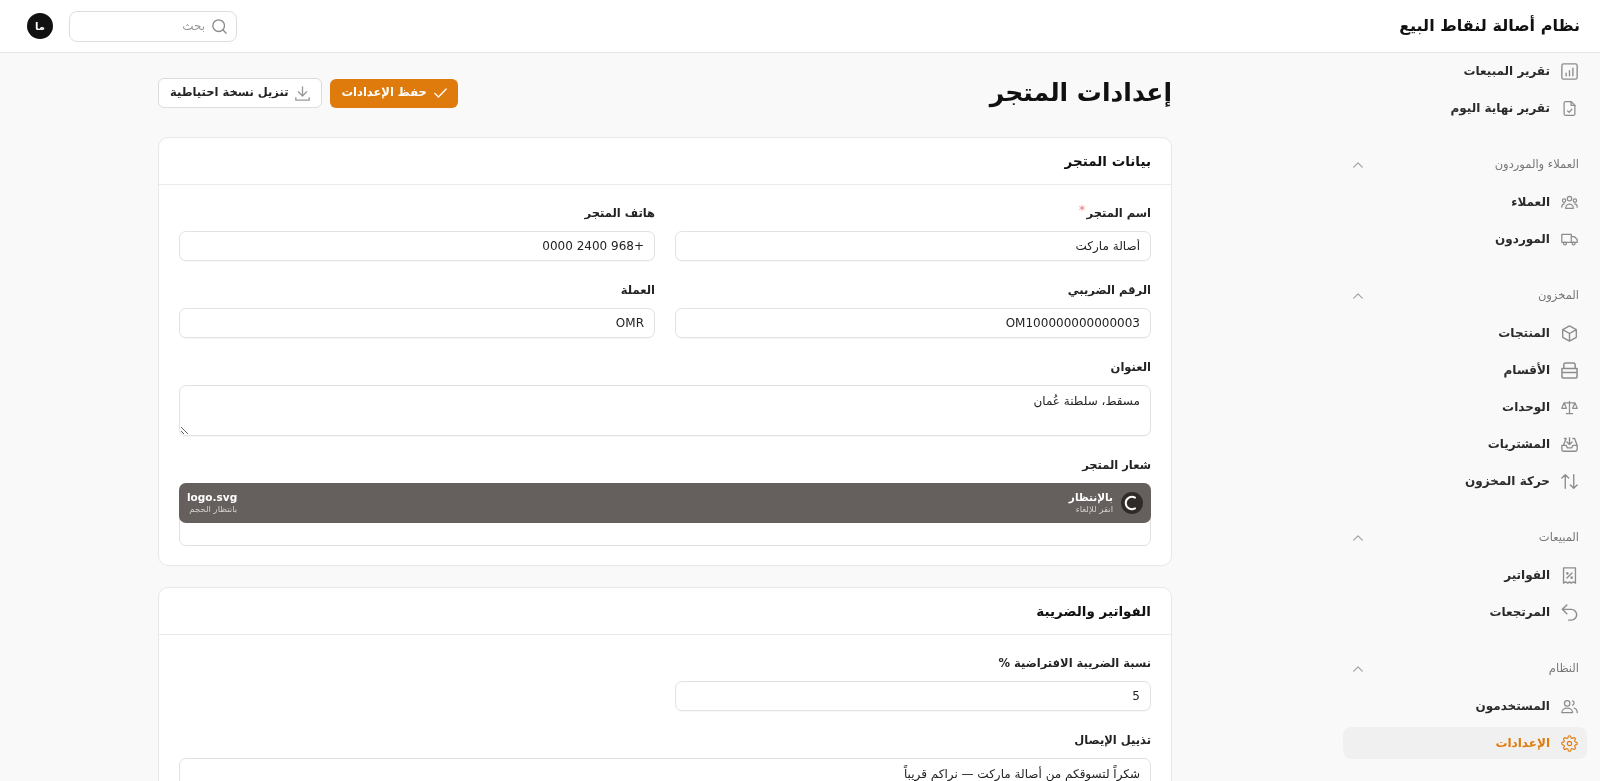 The width and height of the screenshot is (1600, 781). Describe the element at coordinates (417, 246) in the screenshot. I see `text-input: +968 2400 0000` at that location.